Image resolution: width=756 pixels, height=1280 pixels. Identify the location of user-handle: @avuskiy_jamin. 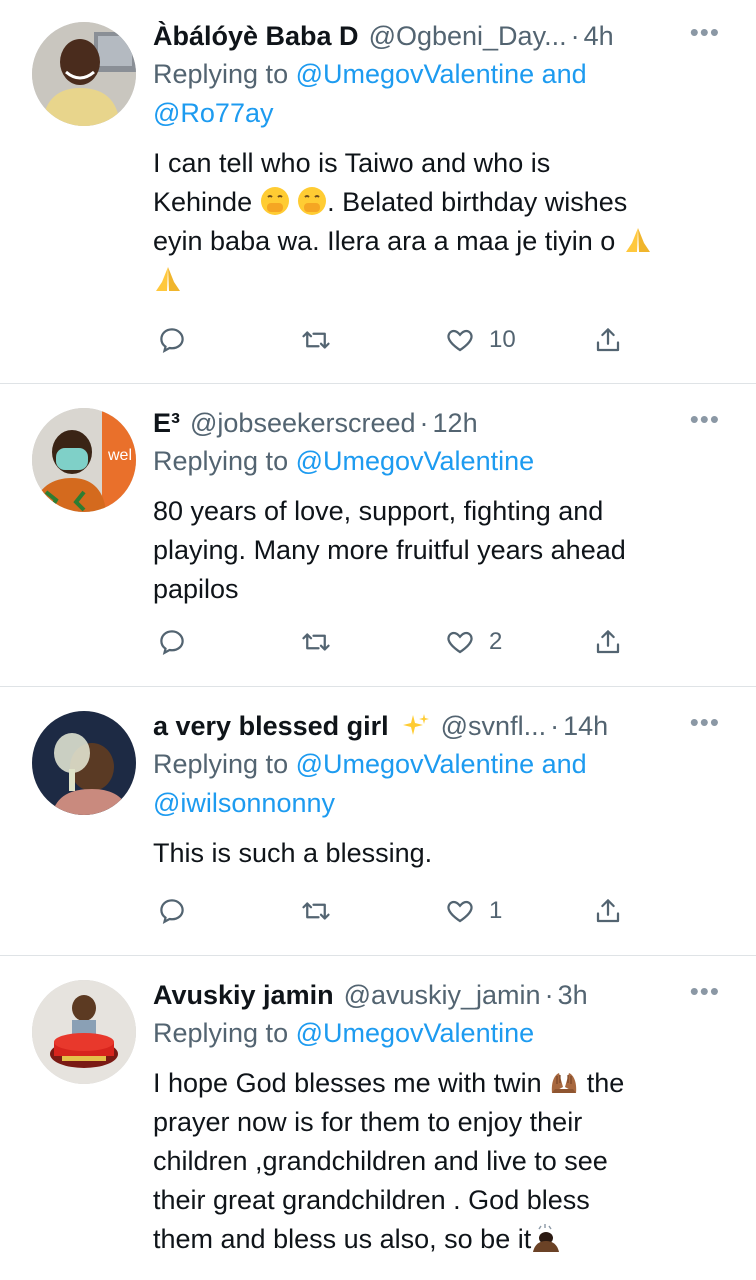
(442, 995).